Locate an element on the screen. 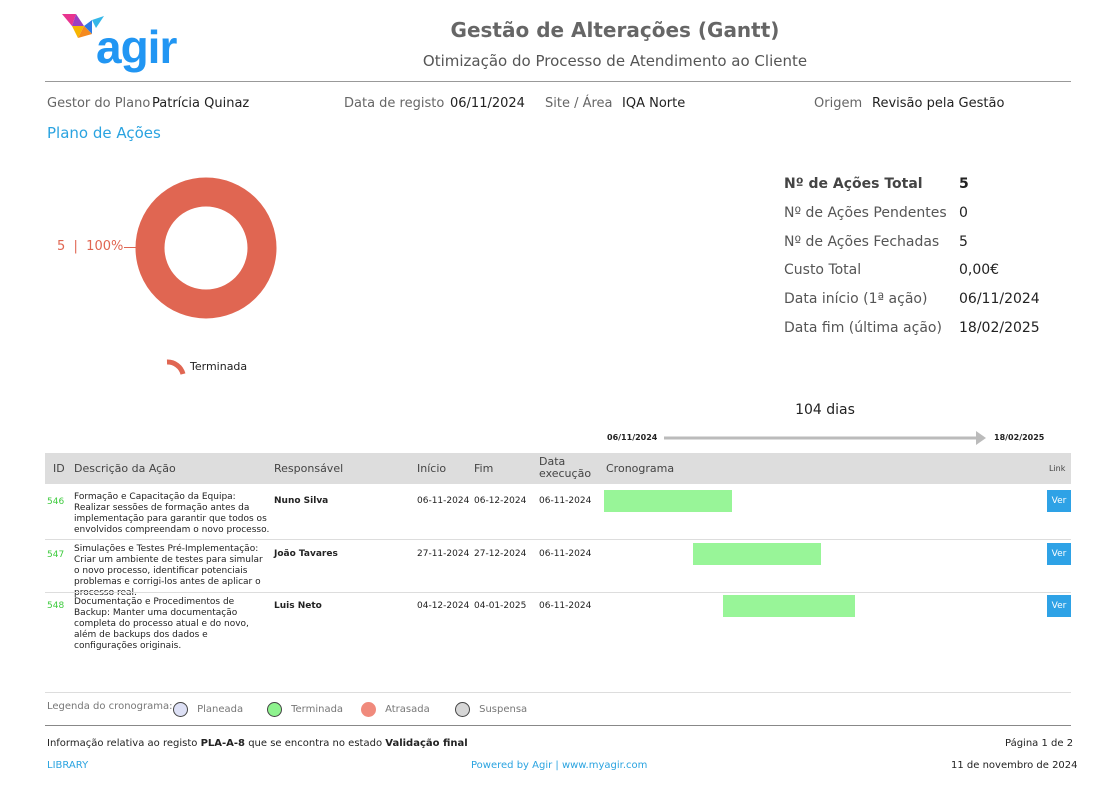  row-id: 546 is located at coordinates (56, 502).